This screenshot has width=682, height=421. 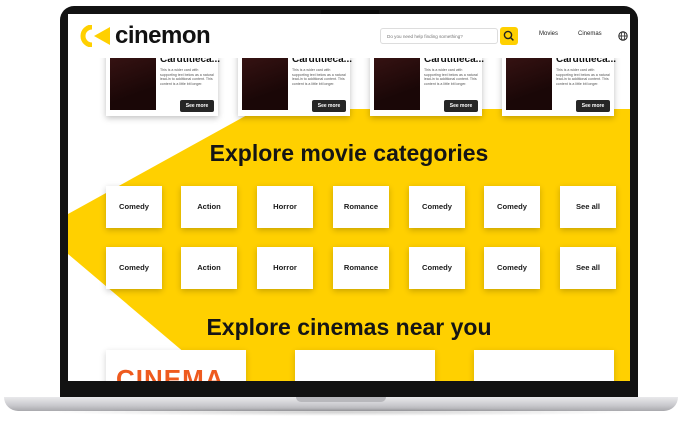 I want to click on cinema-card: CINEMA, so click(x=176, y=365).